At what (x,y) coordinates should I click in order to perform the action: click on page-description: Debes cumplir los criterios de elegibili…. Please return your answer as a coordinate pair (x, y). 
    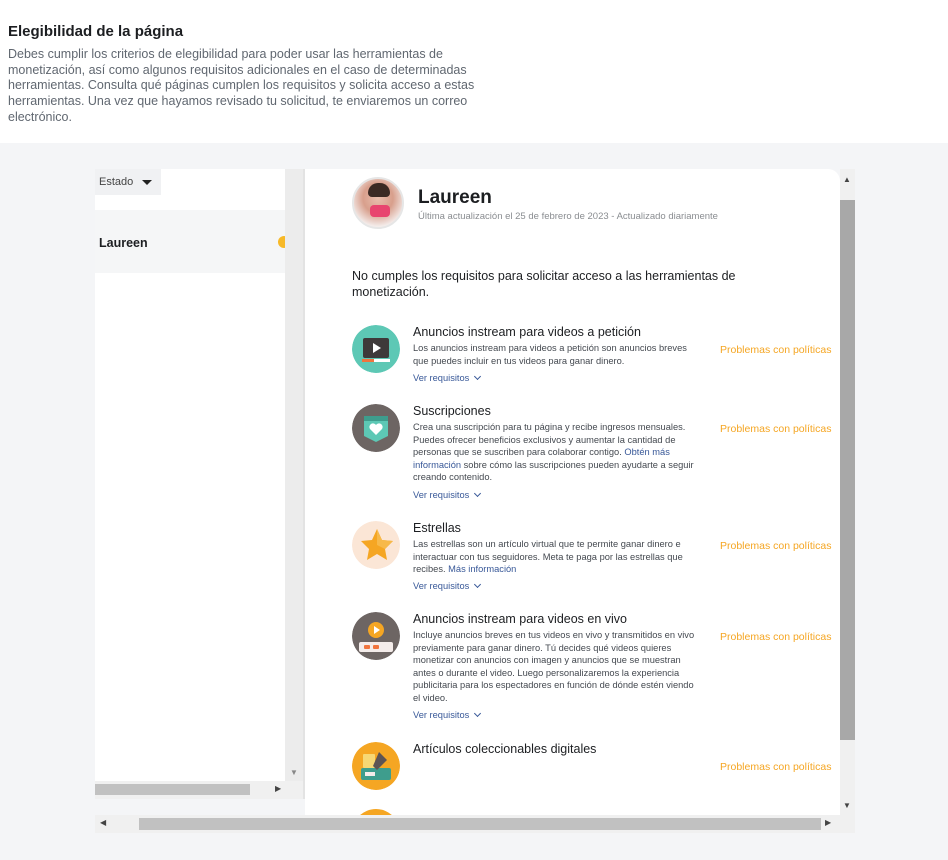
    Looking at the image, I should click on (241, 85).